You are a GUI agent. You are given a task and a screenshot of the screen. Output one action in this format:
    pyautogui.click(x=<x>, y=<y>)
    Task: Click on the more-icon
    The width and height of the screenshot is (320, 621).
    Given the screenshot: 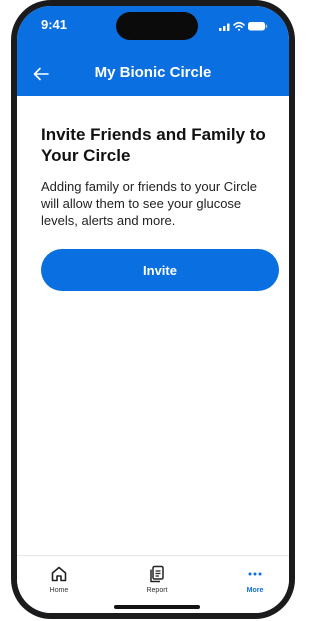 What is the action you would take?
    pyautogui.click(x=255, y=574)
    